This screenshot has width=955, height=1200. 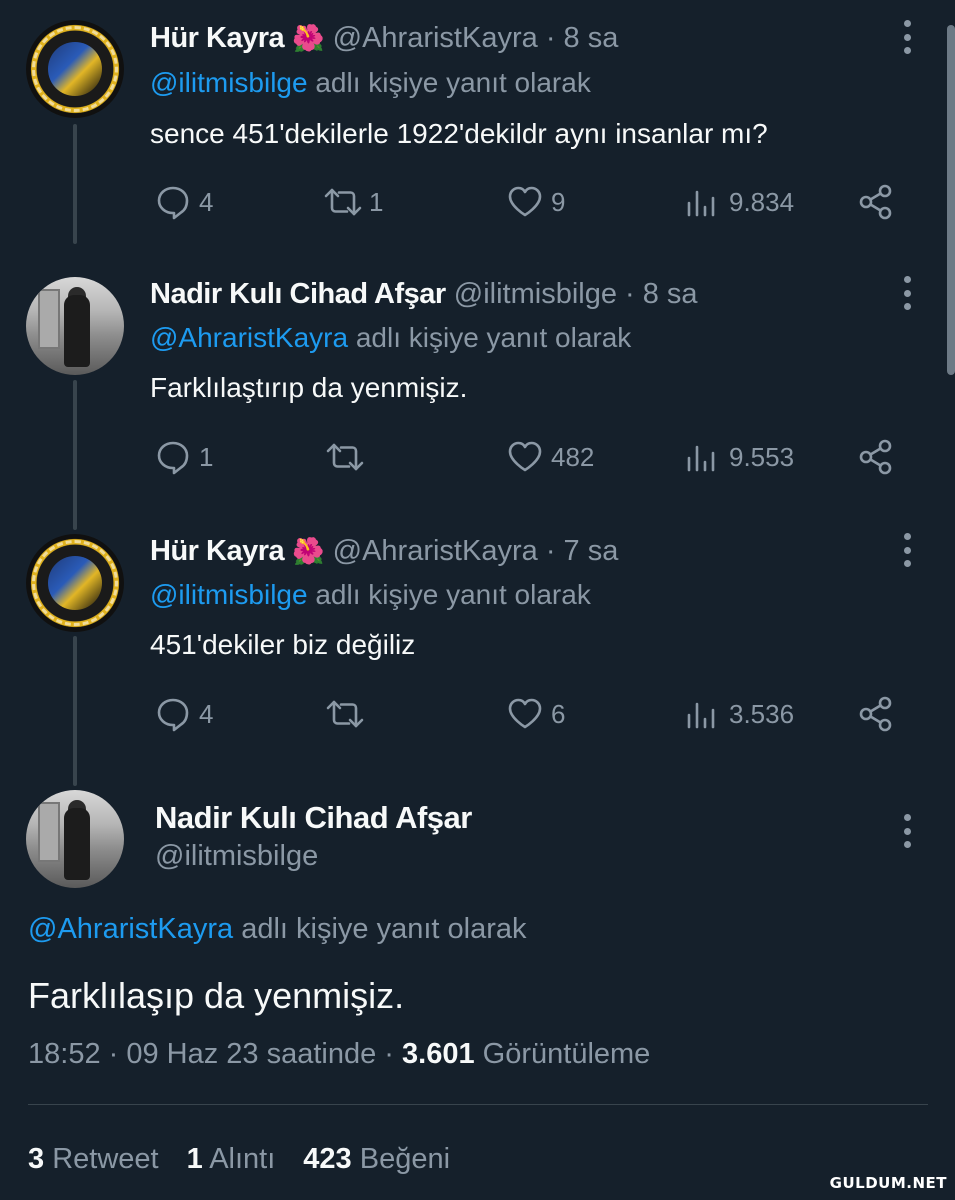 I want to click on quotes-count: 1, so click(x=194, y=1159).